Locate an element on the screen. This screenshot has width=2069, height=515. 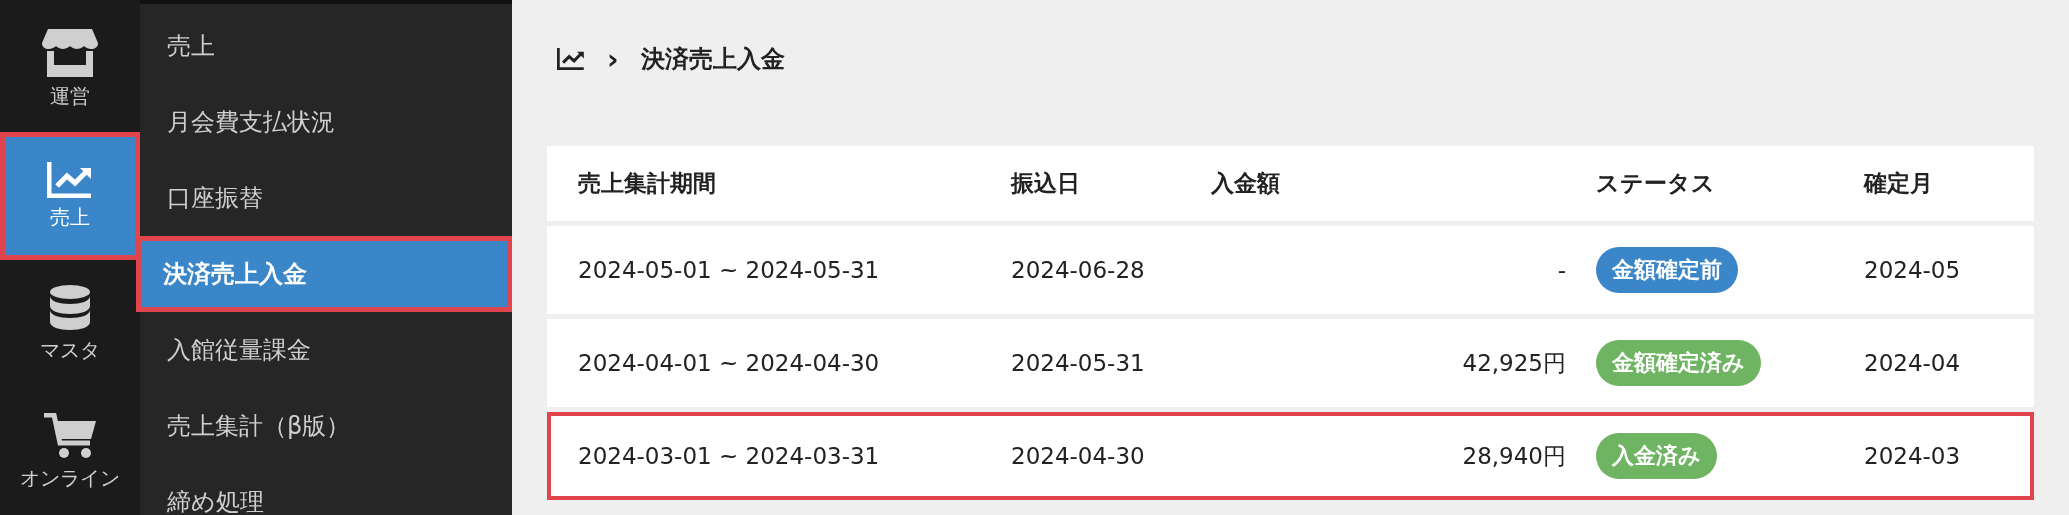
store-icon is located at coordinates (70, 51).